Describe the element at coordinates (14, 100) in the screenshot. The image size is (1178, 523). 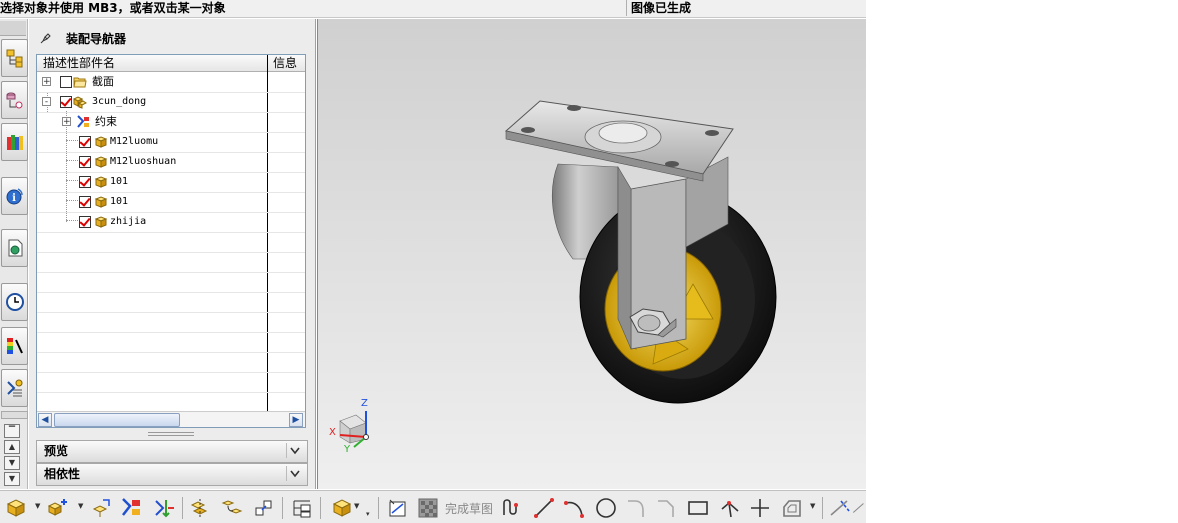
I see `part-navigator-tab` at that location.